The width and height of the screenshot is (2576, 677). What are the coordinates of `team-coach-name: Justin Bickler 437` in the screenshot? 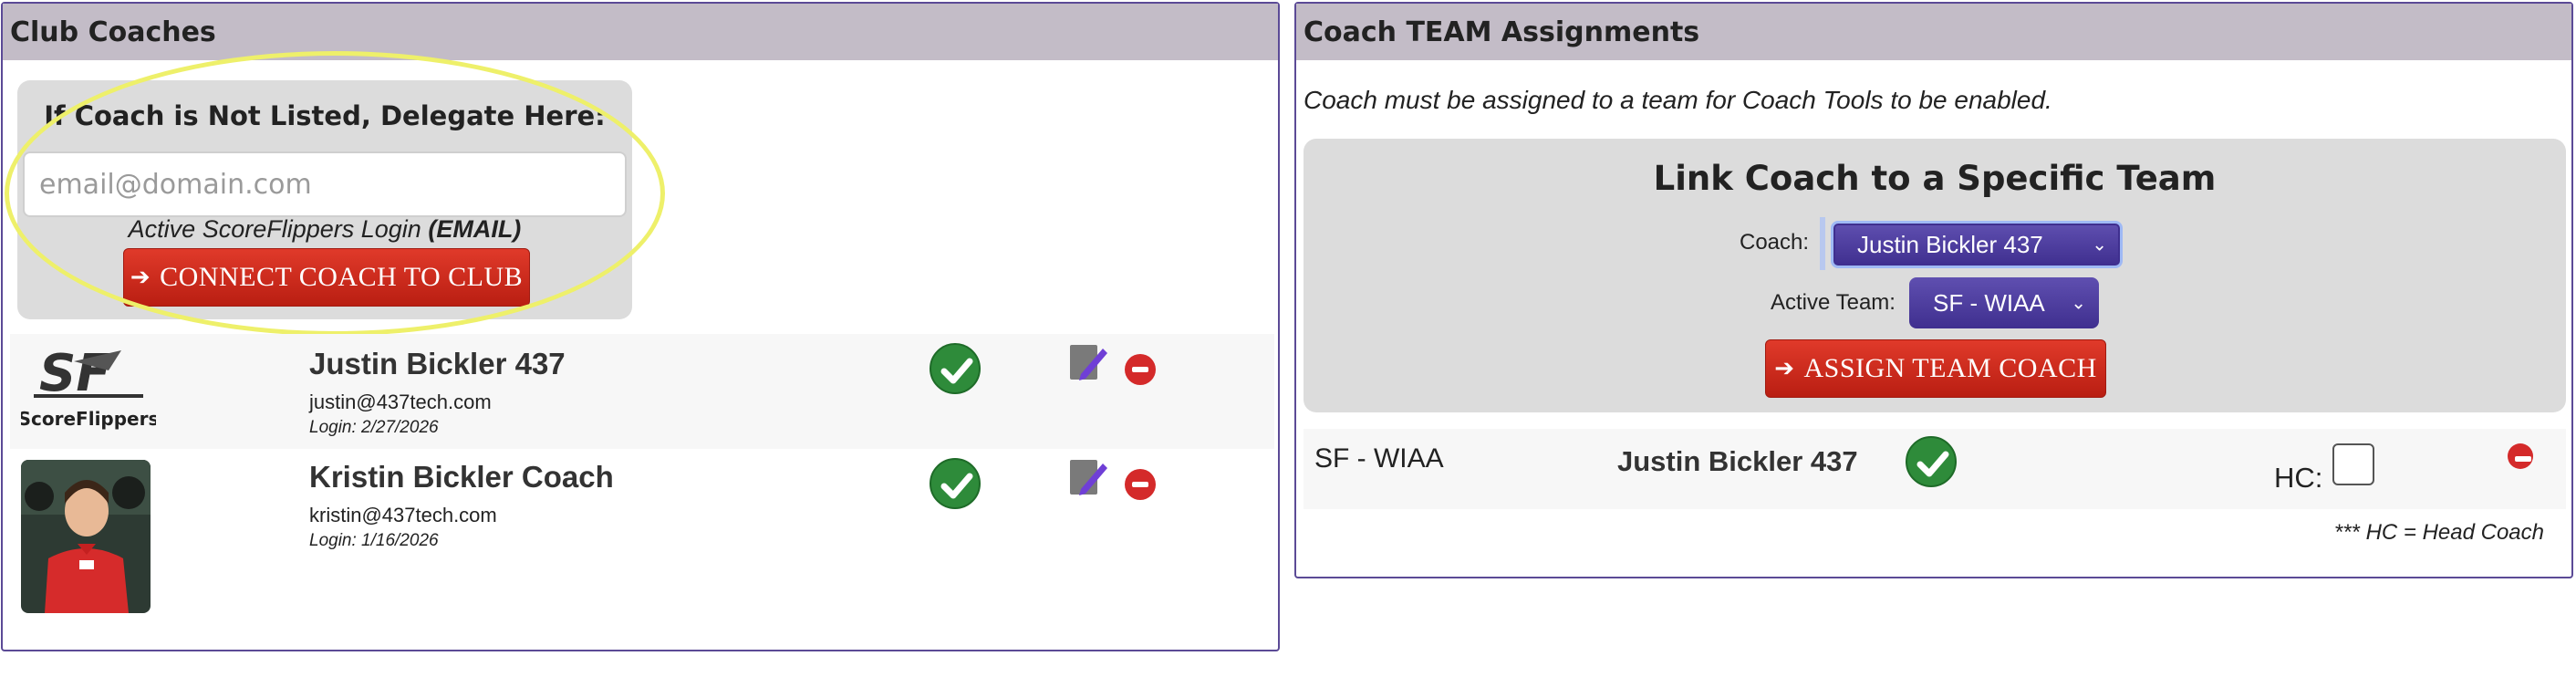 It's located at (1737, 461).